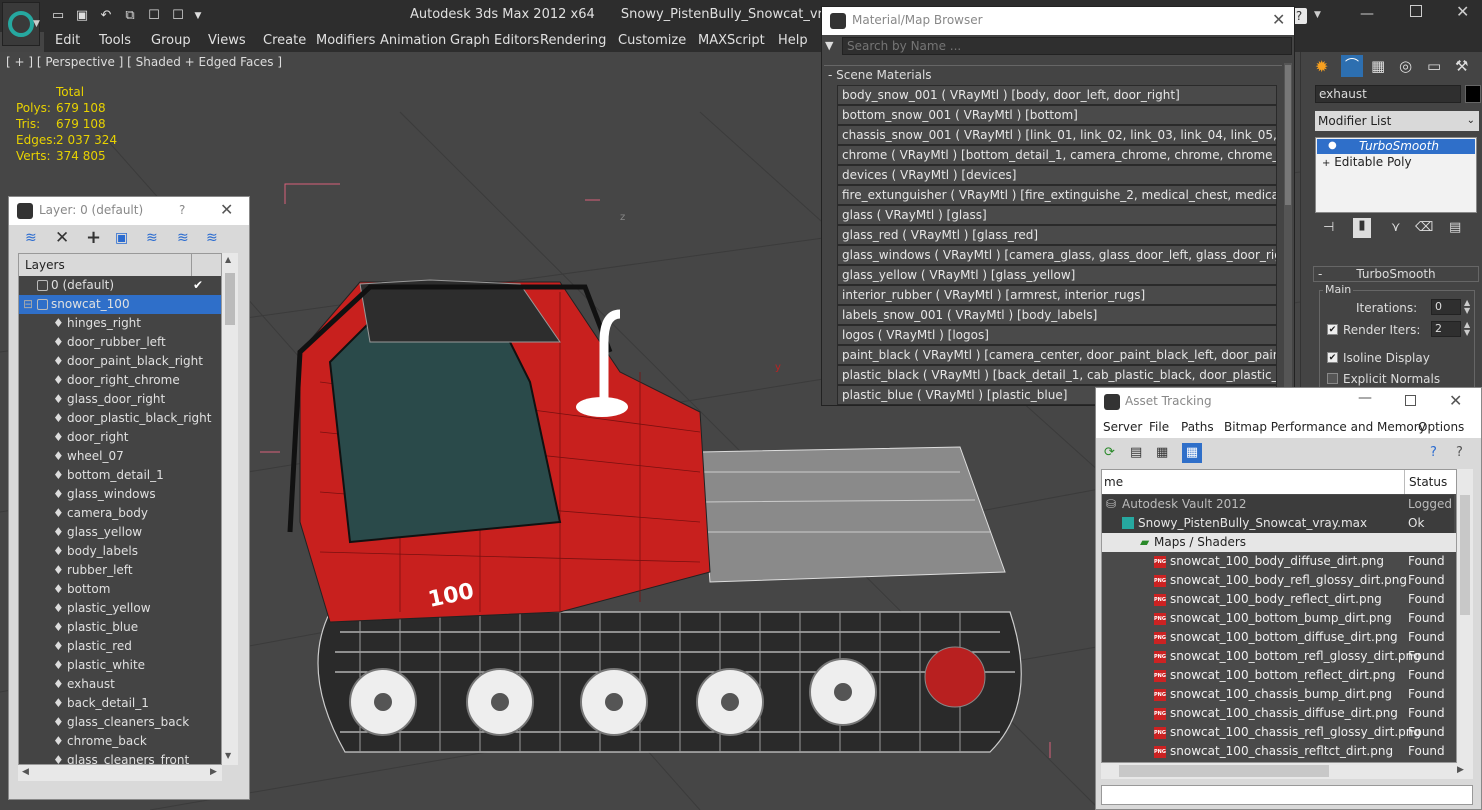 Image resolution: width=1482 pixels, height=810 pixels. I want to click on object-row: ♦ exhaust, so click(120, 684).